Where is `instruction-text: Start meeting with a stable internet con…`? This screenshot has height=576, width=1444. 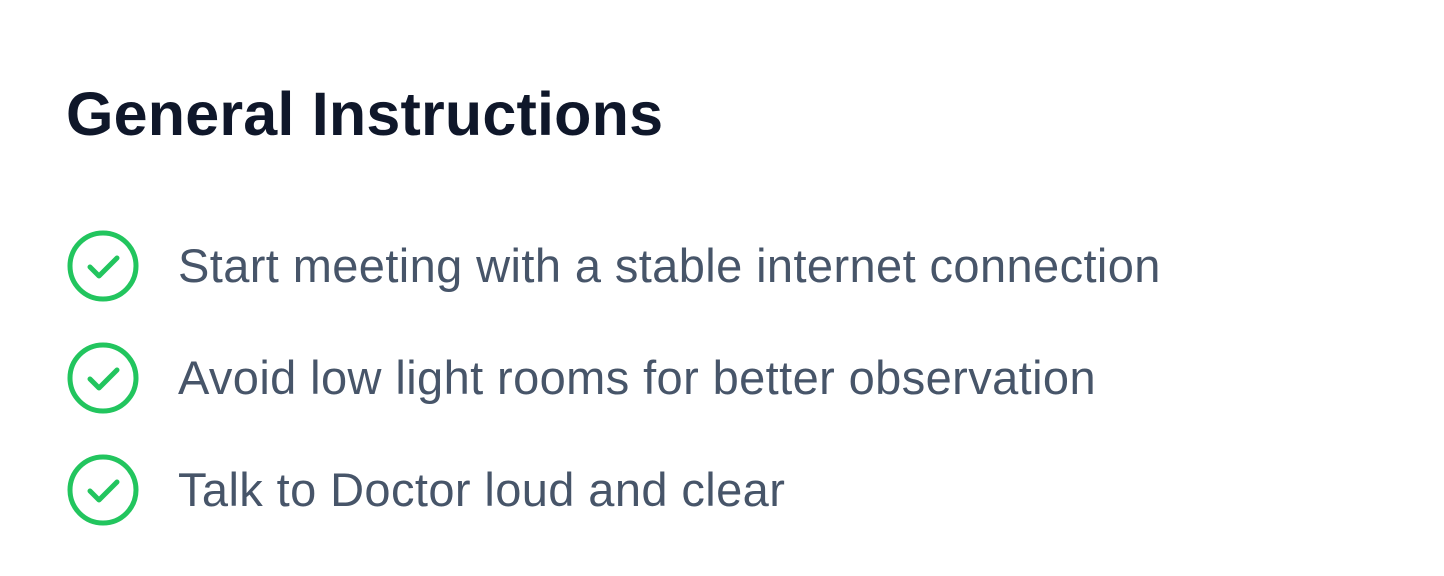 instruction-text: Start meeting with a stable internet con… is located at coordinates (669, 265).